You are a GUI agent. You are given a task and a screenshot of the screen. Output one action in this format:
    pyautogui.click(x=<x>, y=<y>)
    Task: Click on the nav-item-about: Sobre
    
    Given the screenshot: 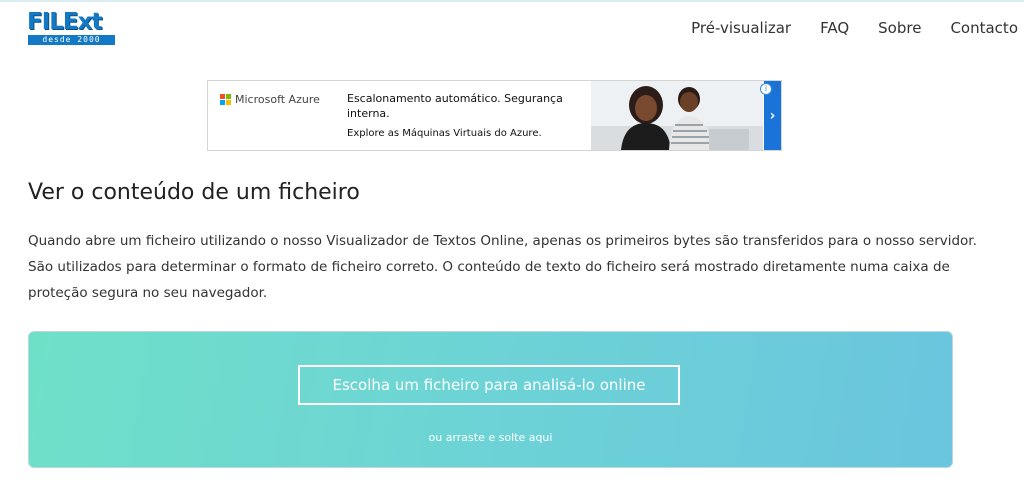 What is the action you would take?
    pyautogui.click(x=899, y=28)
    